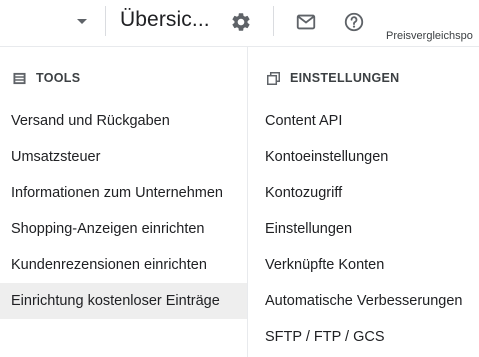 This screenshot has height=357, width=479. Describe the element at coordinates (429, 36) in the screenshot. I see `overflow-label: Preisvergleichspo` at that location.